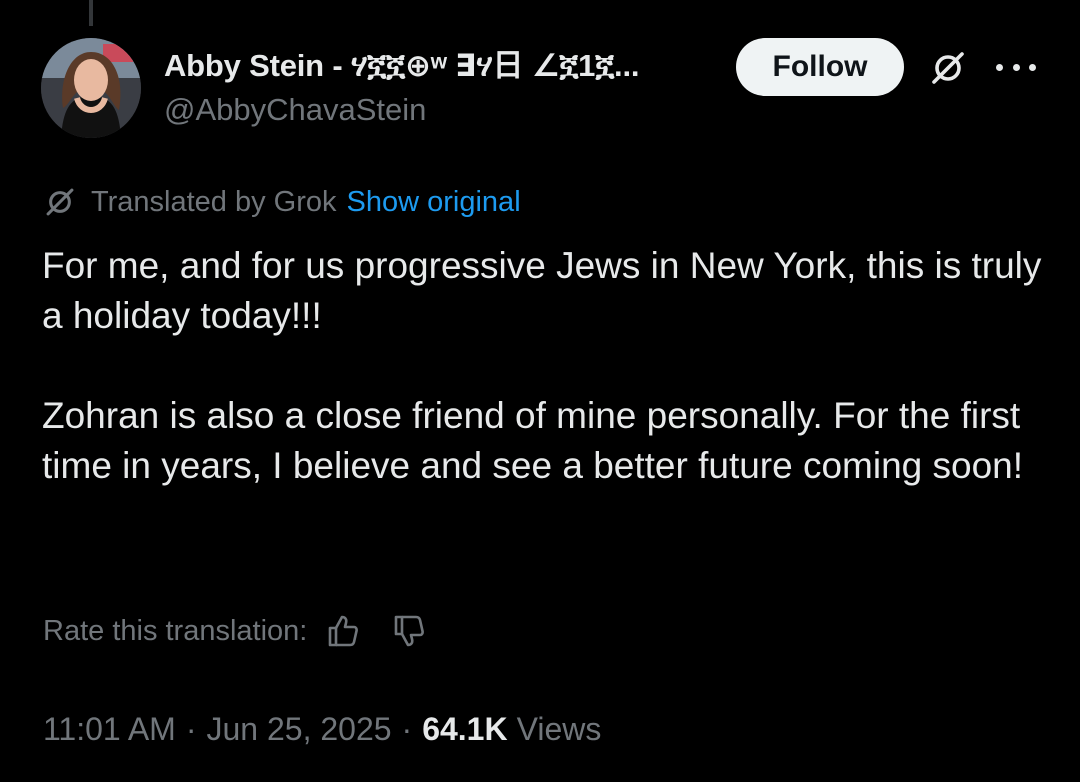 The width and height of the screenshot is (1080, 782). I want to click on thumbs-up-icon, so click(343, 631).